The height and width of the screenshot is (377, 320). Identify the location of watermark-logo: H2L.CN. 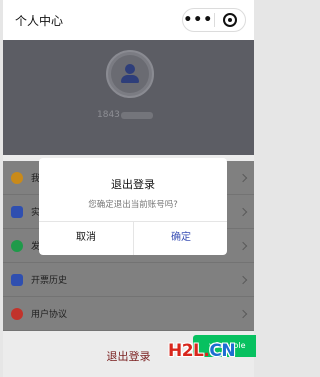
(202, 351).